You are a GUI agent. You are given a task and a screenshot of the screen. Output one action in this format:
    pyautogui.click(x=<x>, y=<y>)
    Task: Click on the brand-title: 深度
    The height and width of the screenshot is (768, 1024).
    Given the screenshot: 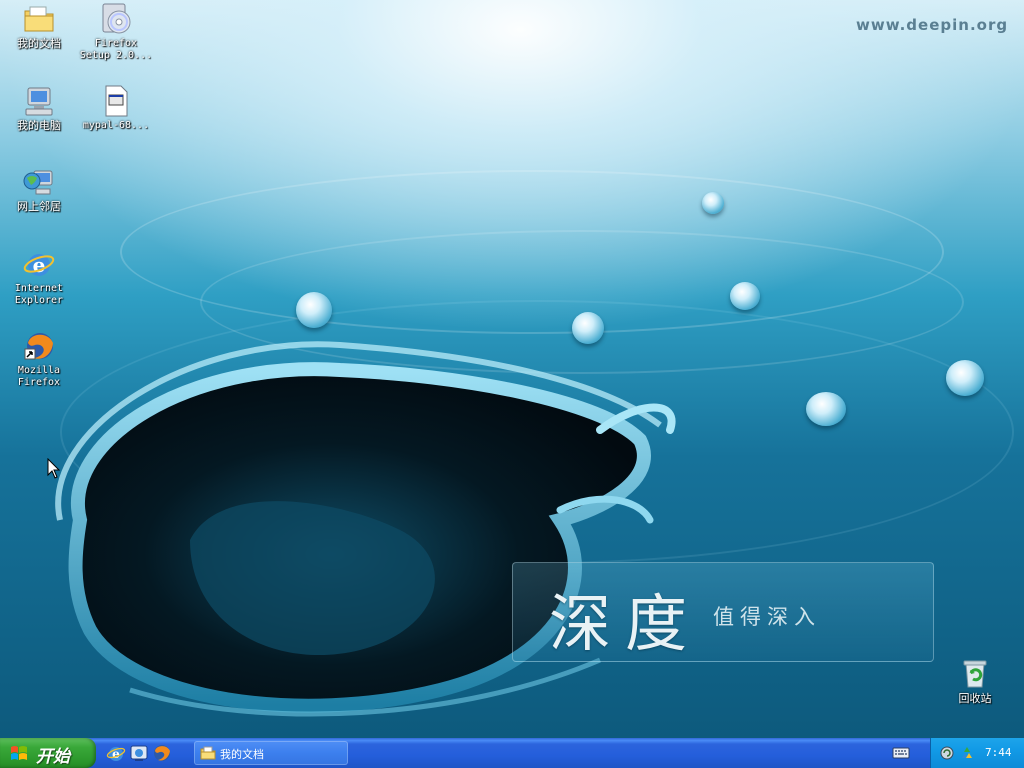 What is the action you would take?
    pyautogui.click(x=625, y=623)
    